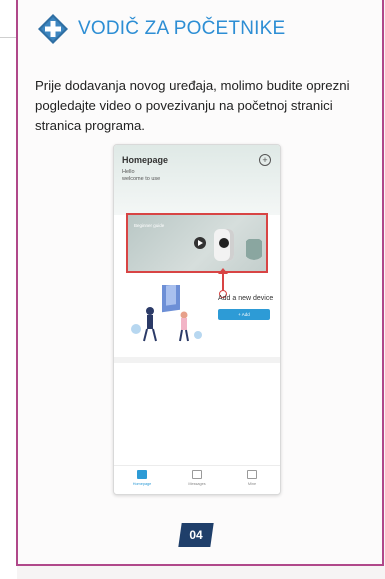  I want to click on phone-greeting: Hello welcome to use, so click(141, 176).